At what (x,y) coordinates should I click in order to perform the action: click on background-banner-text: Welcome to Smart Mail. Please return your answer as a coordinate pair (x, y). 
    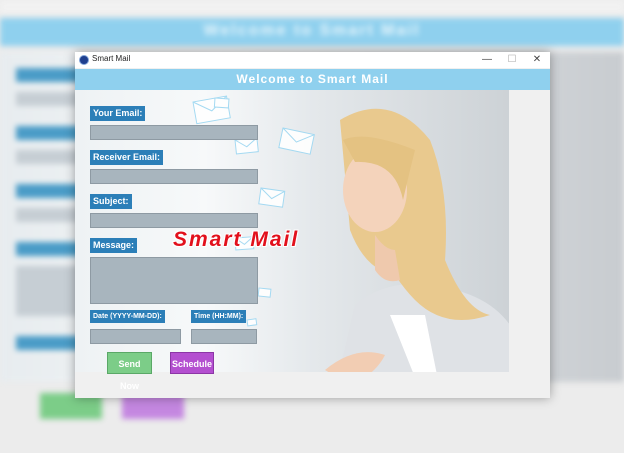
    Looking at the image, I should click on (312, 30).